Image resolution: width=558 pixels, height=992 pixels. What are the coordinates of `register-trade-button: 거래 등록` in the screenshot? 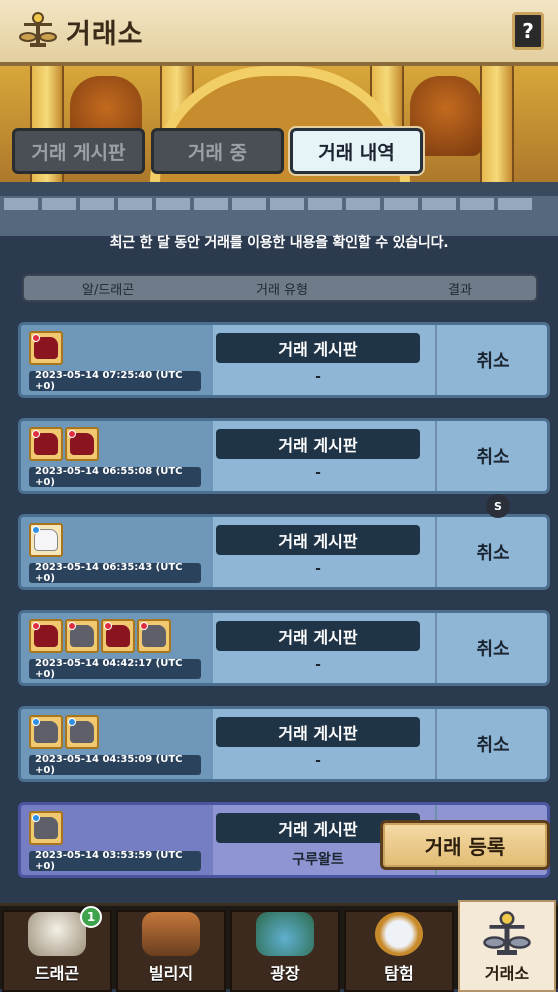 It's located at (465, 845).